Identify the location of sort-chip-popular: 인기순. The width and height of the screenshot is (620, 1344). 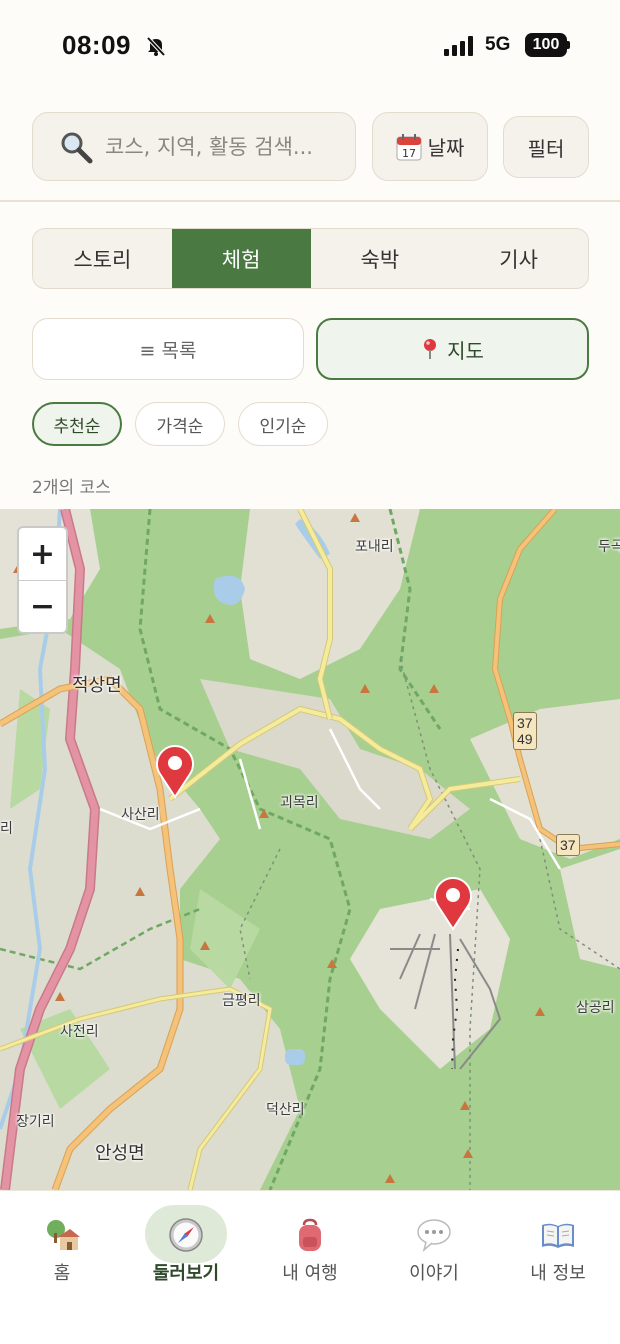
(283, 424).